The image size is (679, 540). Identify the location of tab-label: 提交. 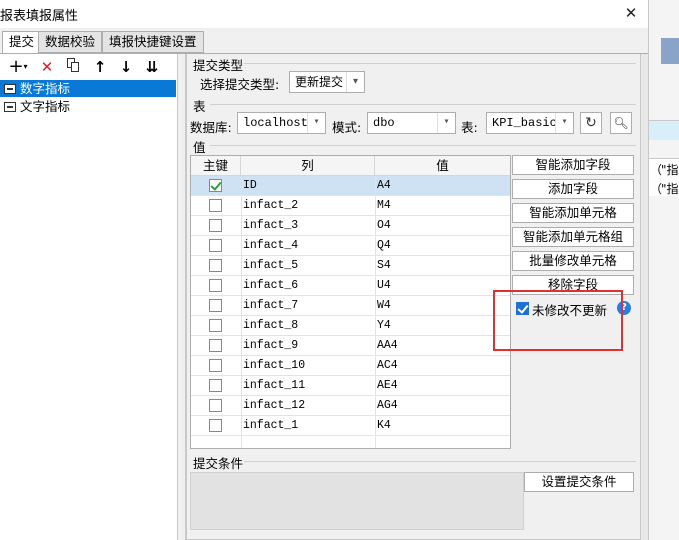
(22, 41).